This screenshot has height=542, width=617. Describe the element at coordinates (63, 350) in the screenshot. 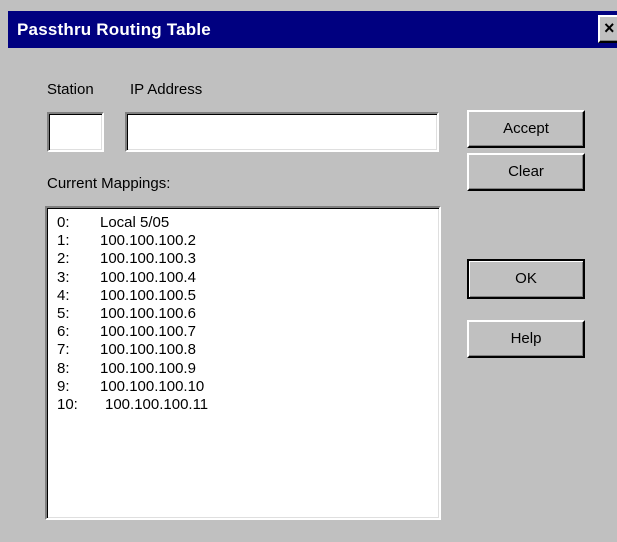

I see `mapping-index: 7:` at that location.